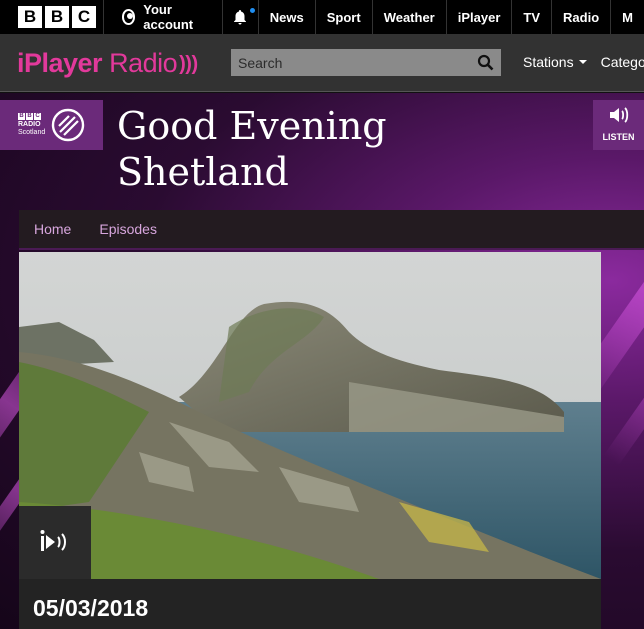 This screenshot has height=629, width=644. What do you see at coordinates (286, 17) in the screenshot?
I see `nav-news: News` at bounding box center [286, 17].